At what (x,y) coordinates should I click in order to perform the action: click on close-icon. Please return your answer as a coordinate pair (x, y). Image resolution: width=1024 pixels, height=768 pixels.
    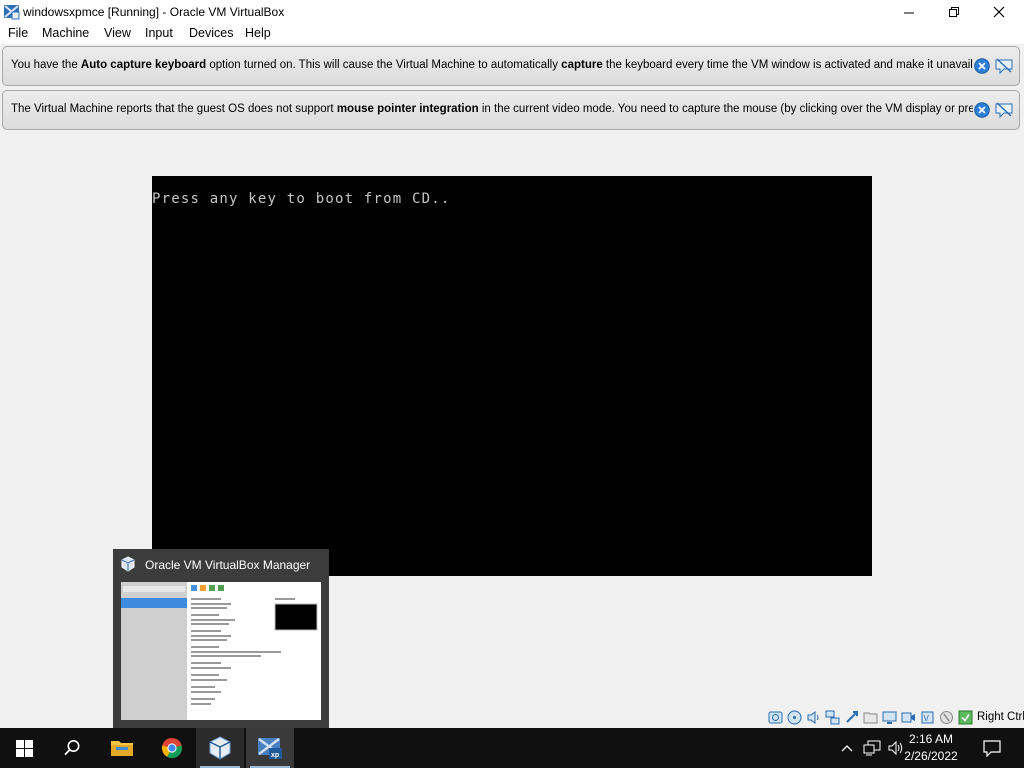
    Looking at the image, I should click on (999, 12).